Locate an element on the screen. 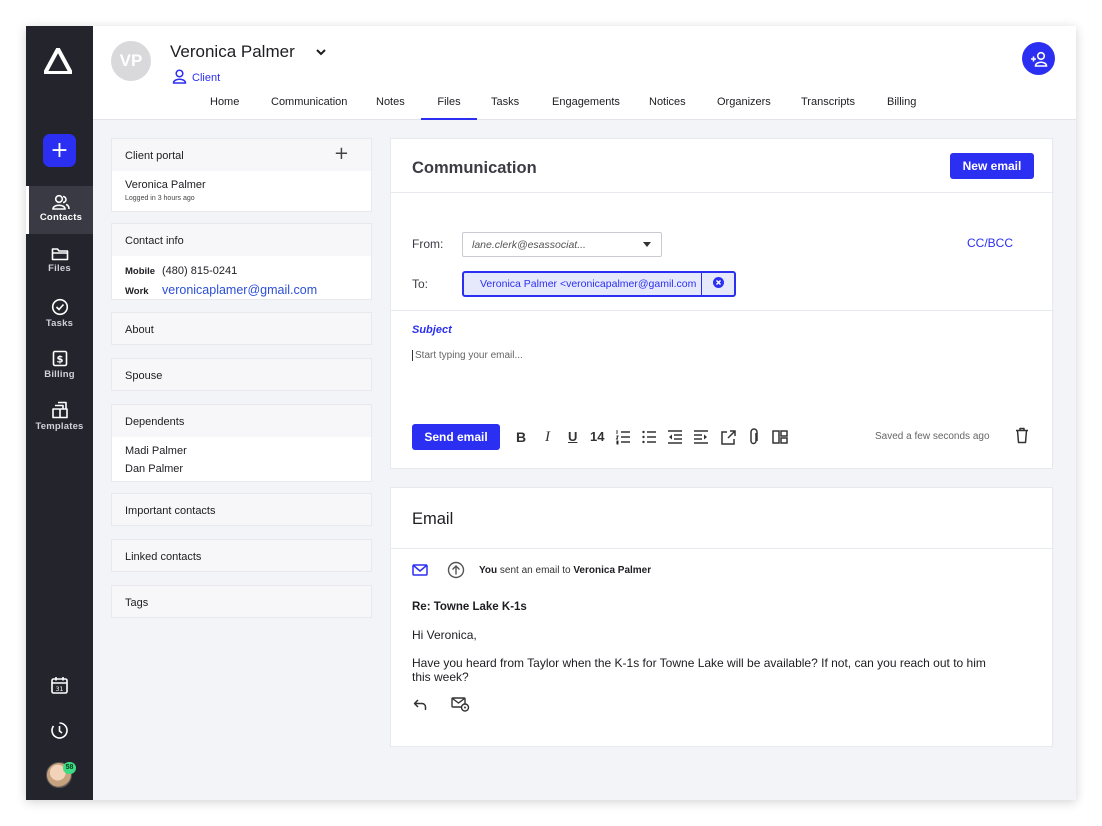  chevron-down-icon is located at coordinates (321, 52).